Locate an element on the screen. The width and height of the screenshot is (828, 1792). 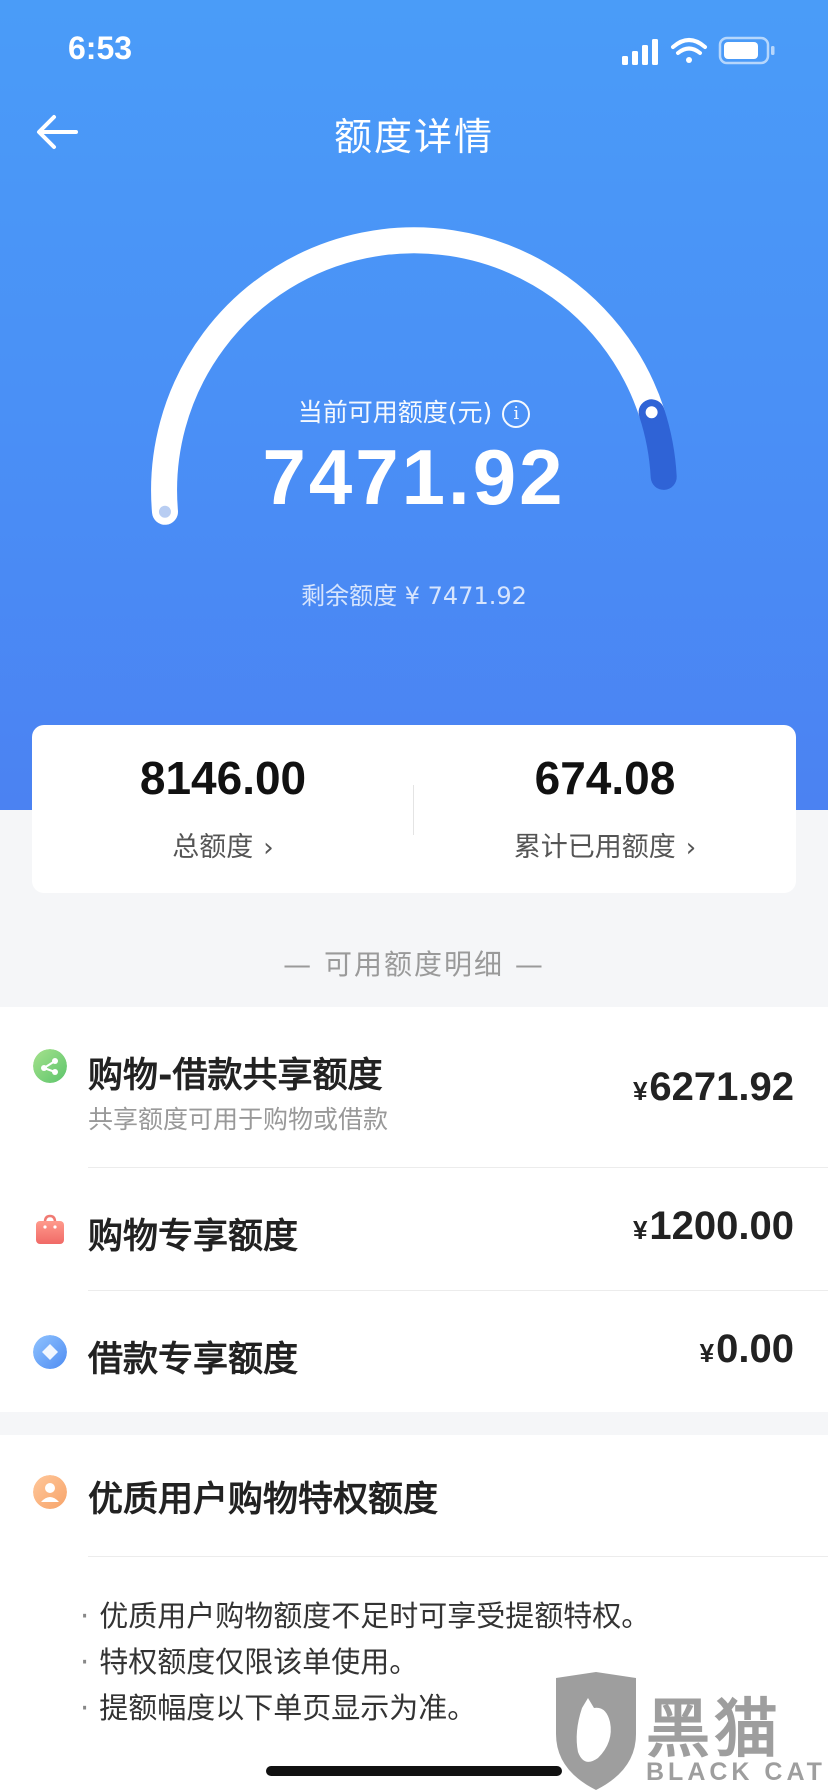
watermark-text-cn: 黑猫 is located at coordinates (714, 1730).